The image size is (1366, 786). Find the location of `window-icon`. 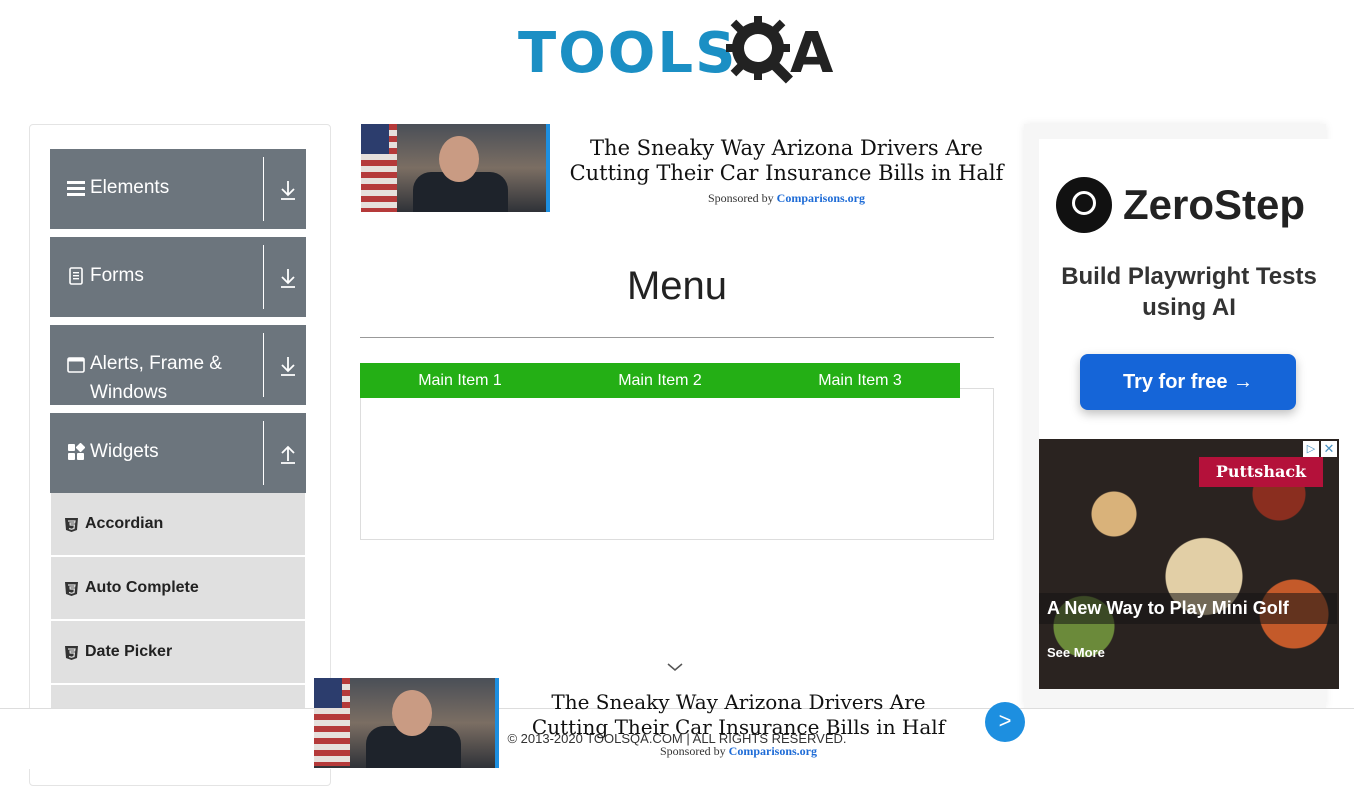

window-icon is located at coordinates (76, 365).